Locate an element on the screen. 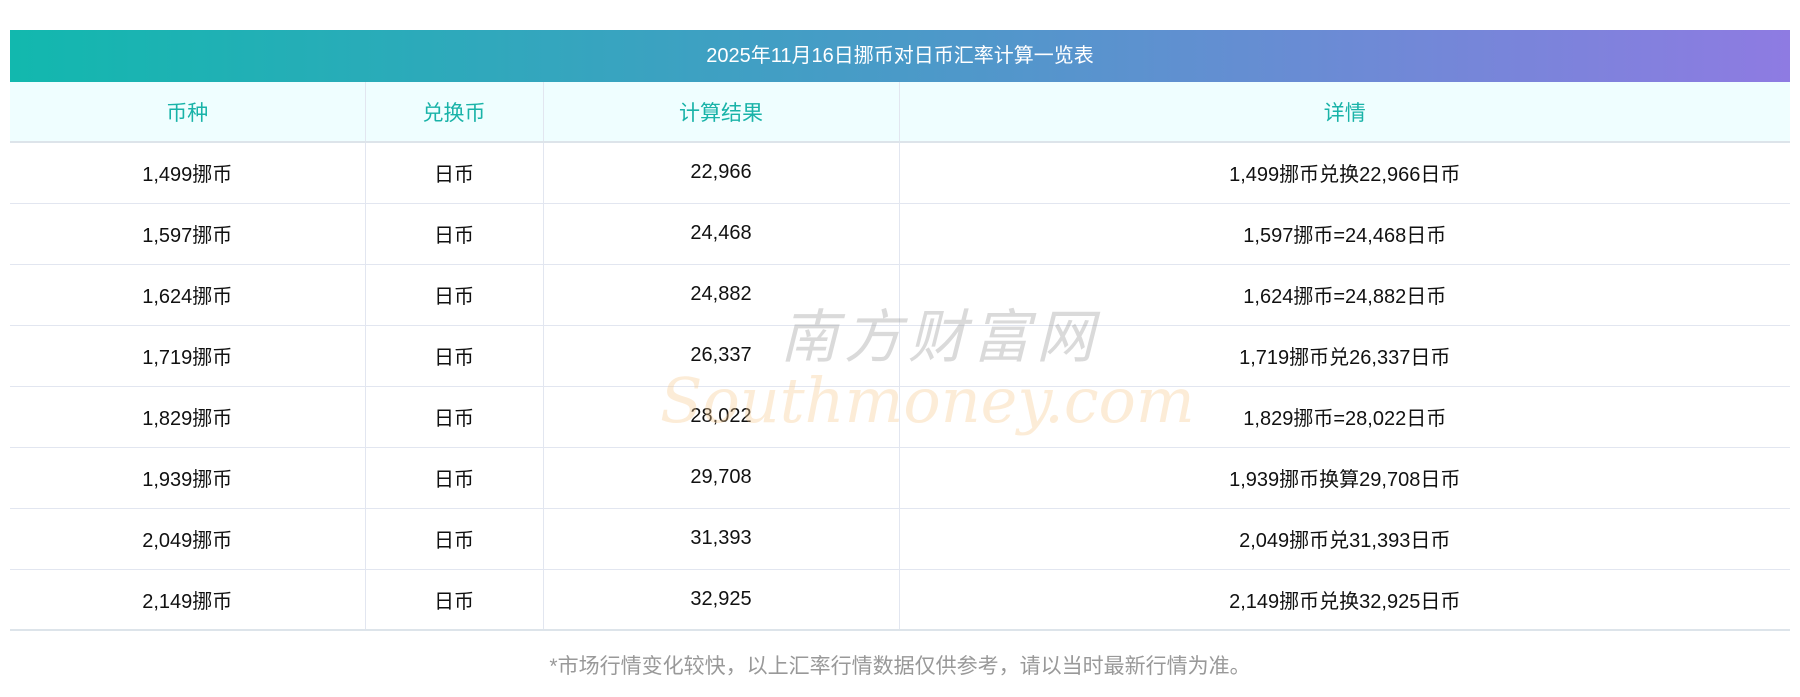  cell-result: 28,022 is located at coordinates (721, 417).